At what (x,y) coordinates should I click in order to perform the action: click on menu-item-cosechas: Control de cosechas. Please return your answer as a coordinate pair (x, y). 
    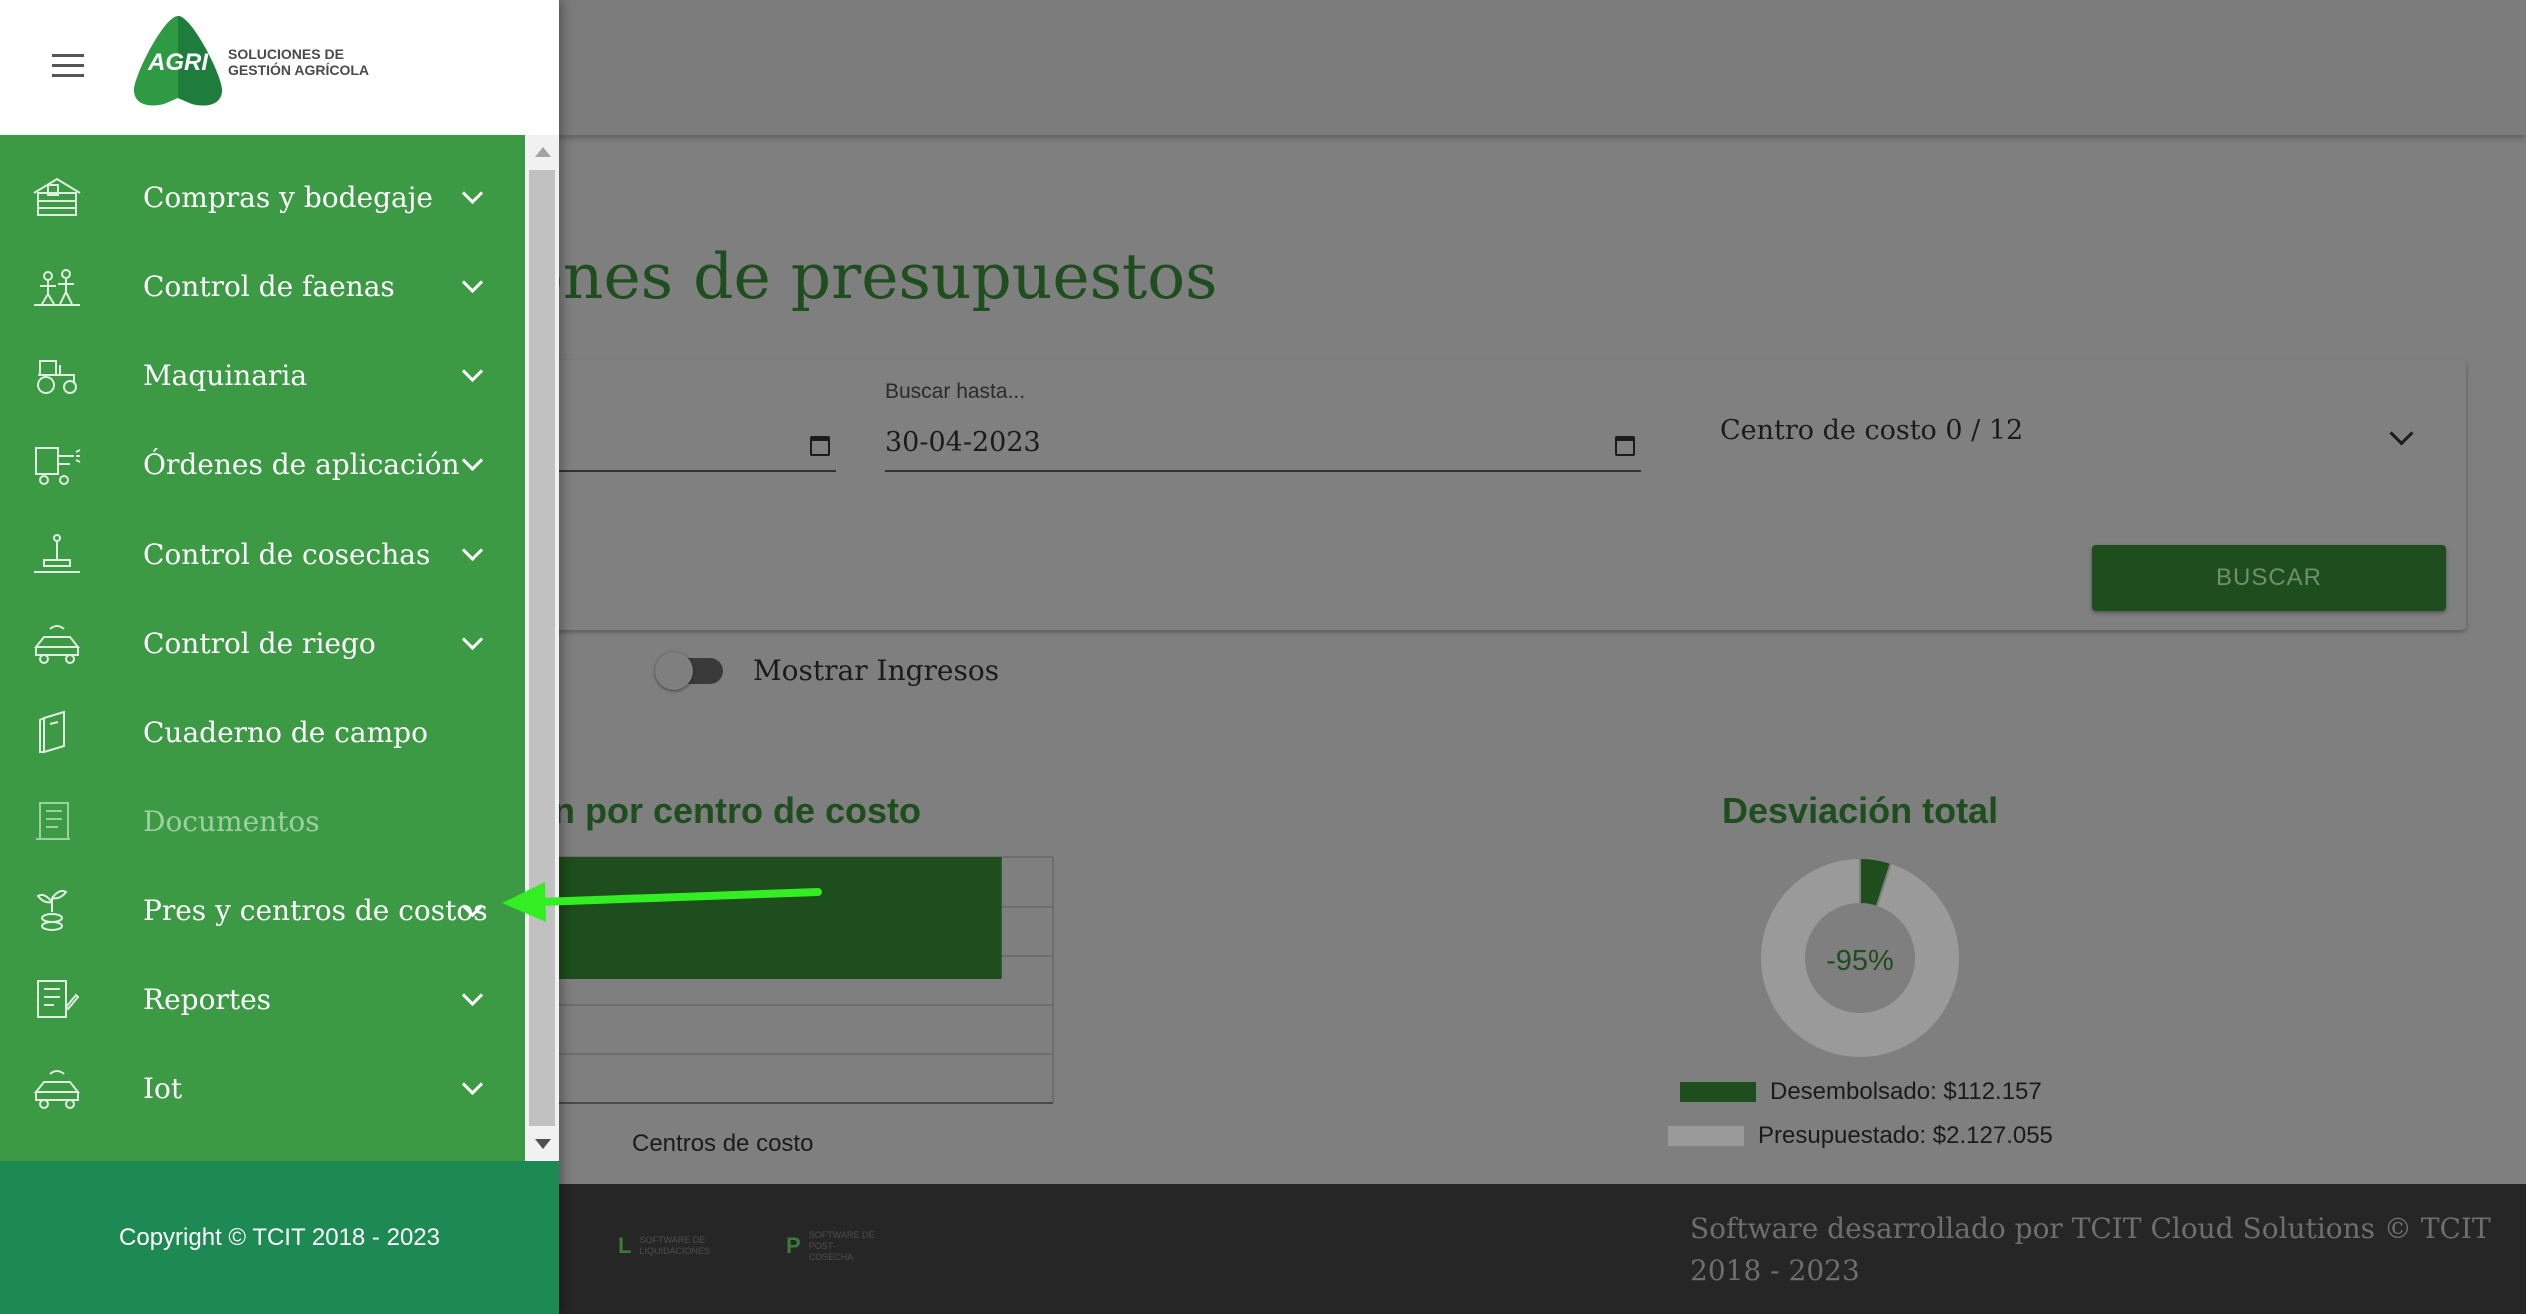
    Looking at the image, I should click on (262, 554).